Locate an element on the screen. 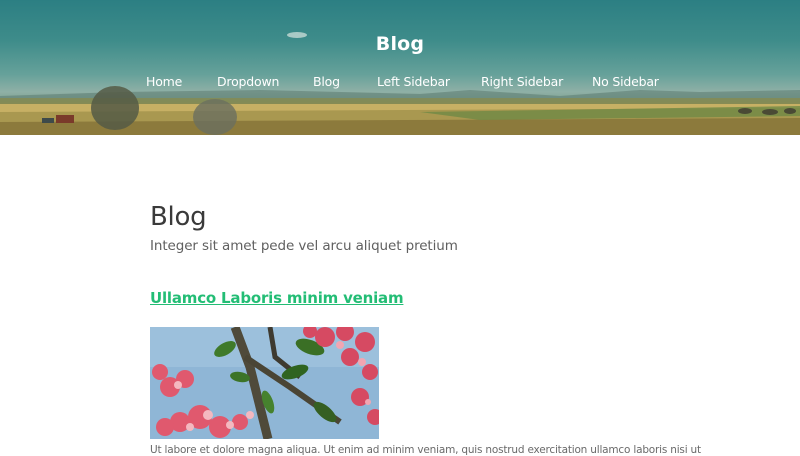  nav-item-right-sidebar: Right Sidebar is located at coordinates (522, 81).